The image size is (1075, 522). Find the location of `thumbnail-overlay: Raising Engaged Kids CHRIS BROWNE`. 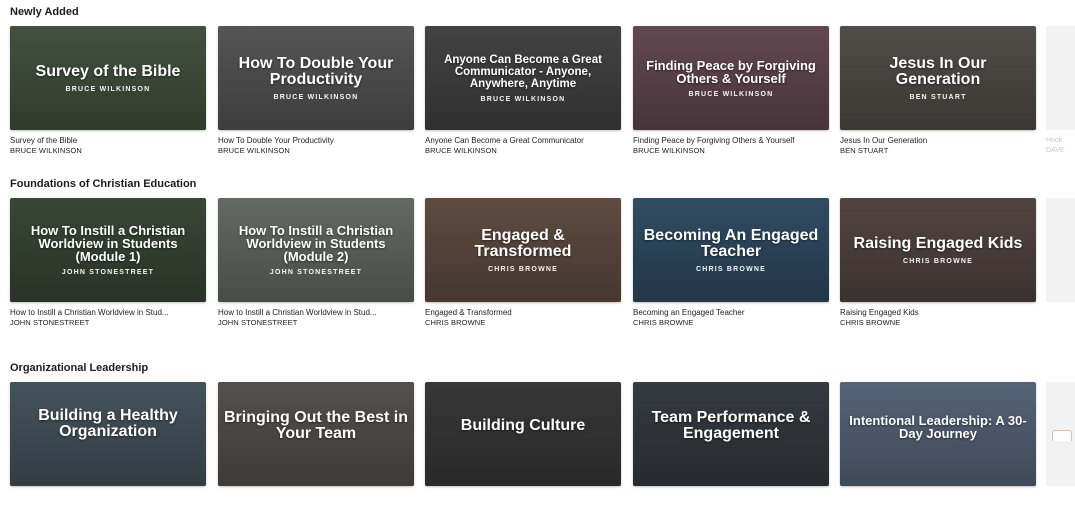

thumbnail-overlay: Raising Engaged Kids CHRIS BROWNE is located at coordinates (938, 250).